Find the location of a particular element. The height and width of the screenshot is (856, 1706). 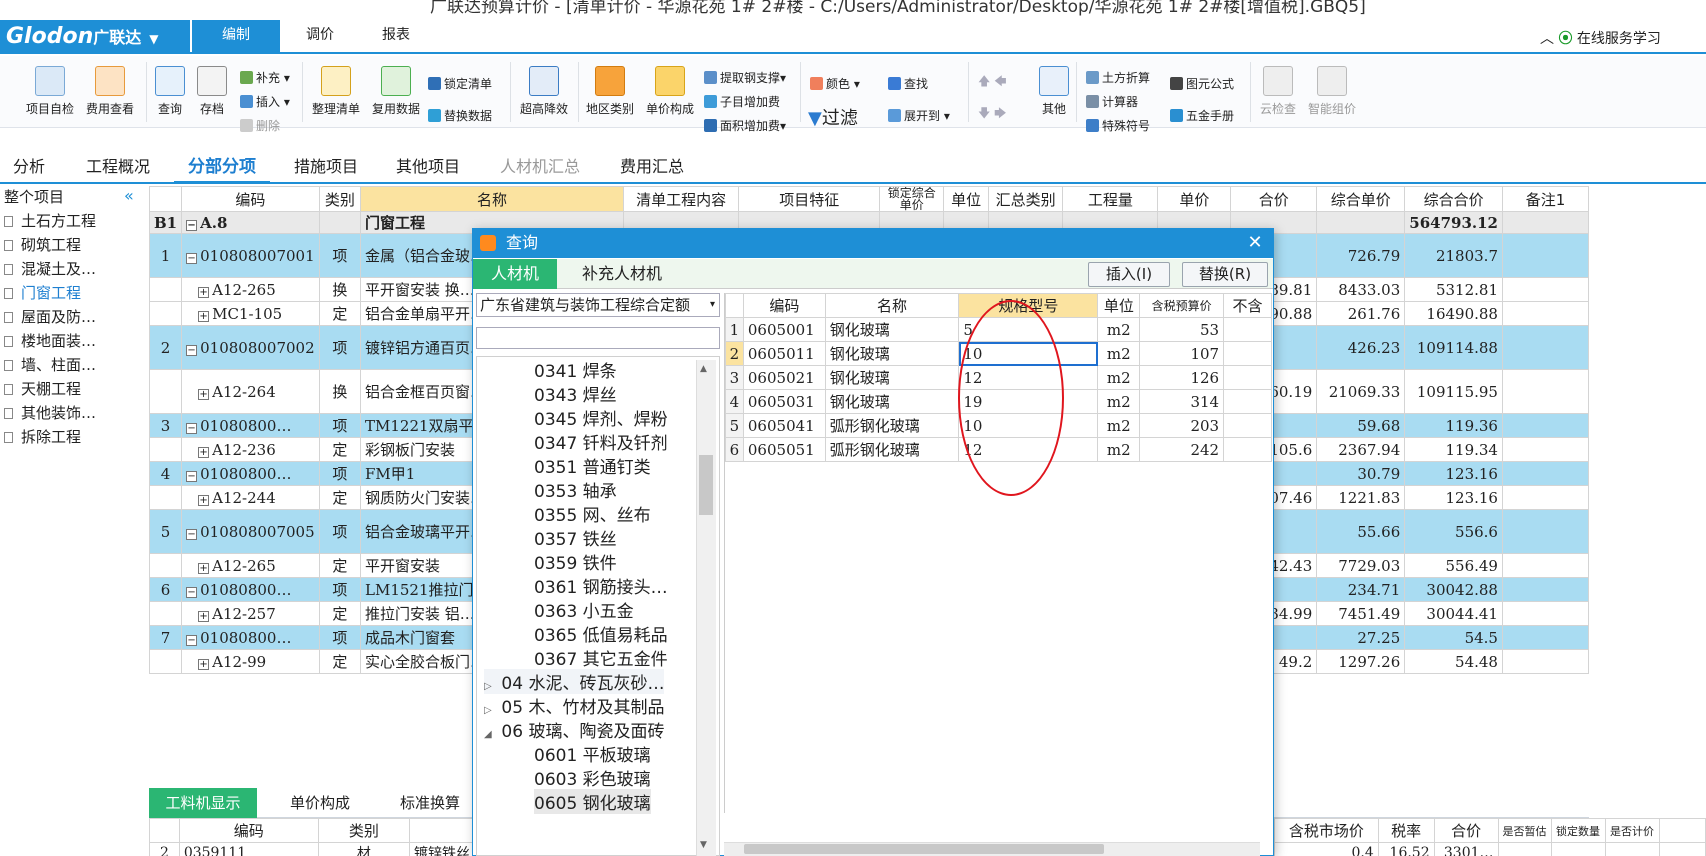

section-tree-item: 拆除工程 is located at coordinates (42, 436).